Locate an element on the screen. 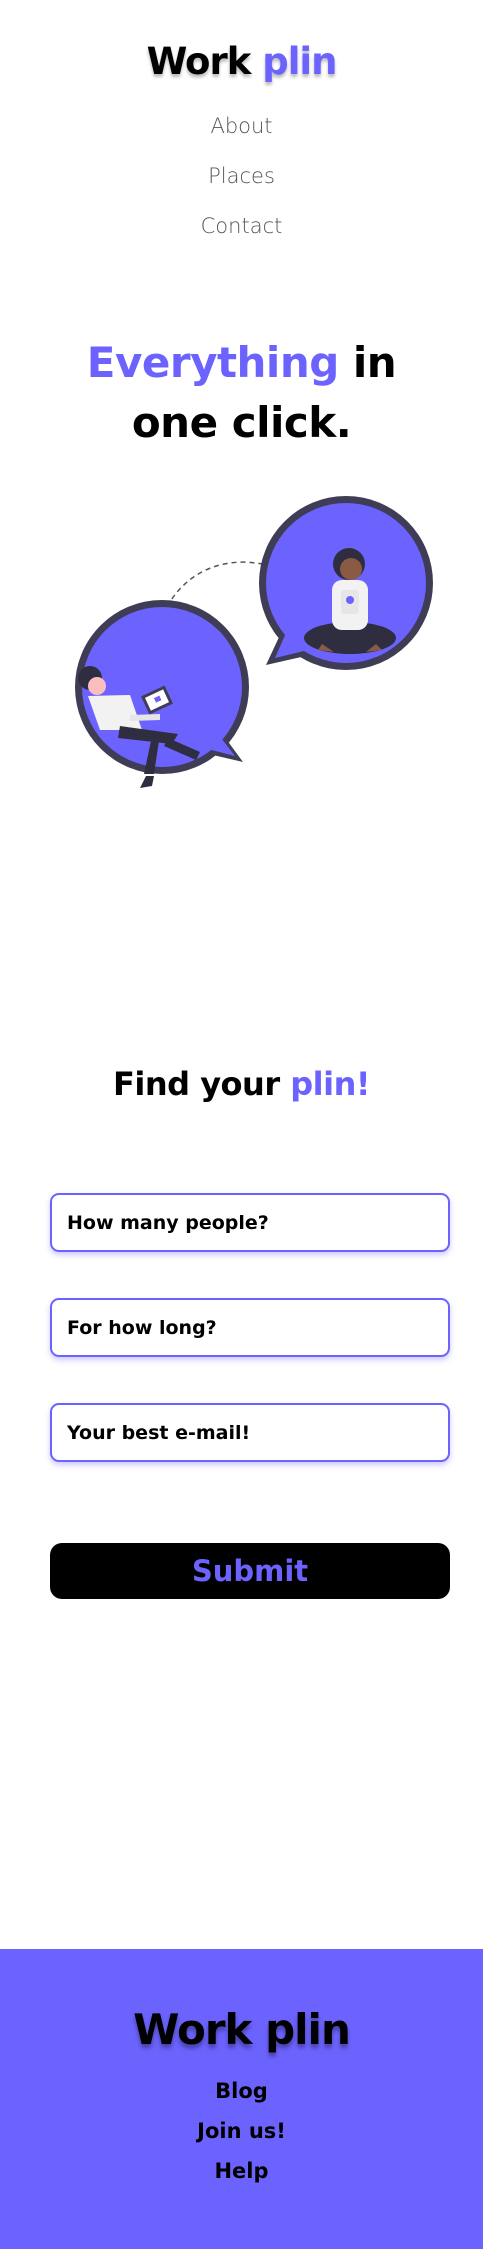 This screenshot has width=483, height=2249. people-chatting-illustration is located at coordinates (254, 642).